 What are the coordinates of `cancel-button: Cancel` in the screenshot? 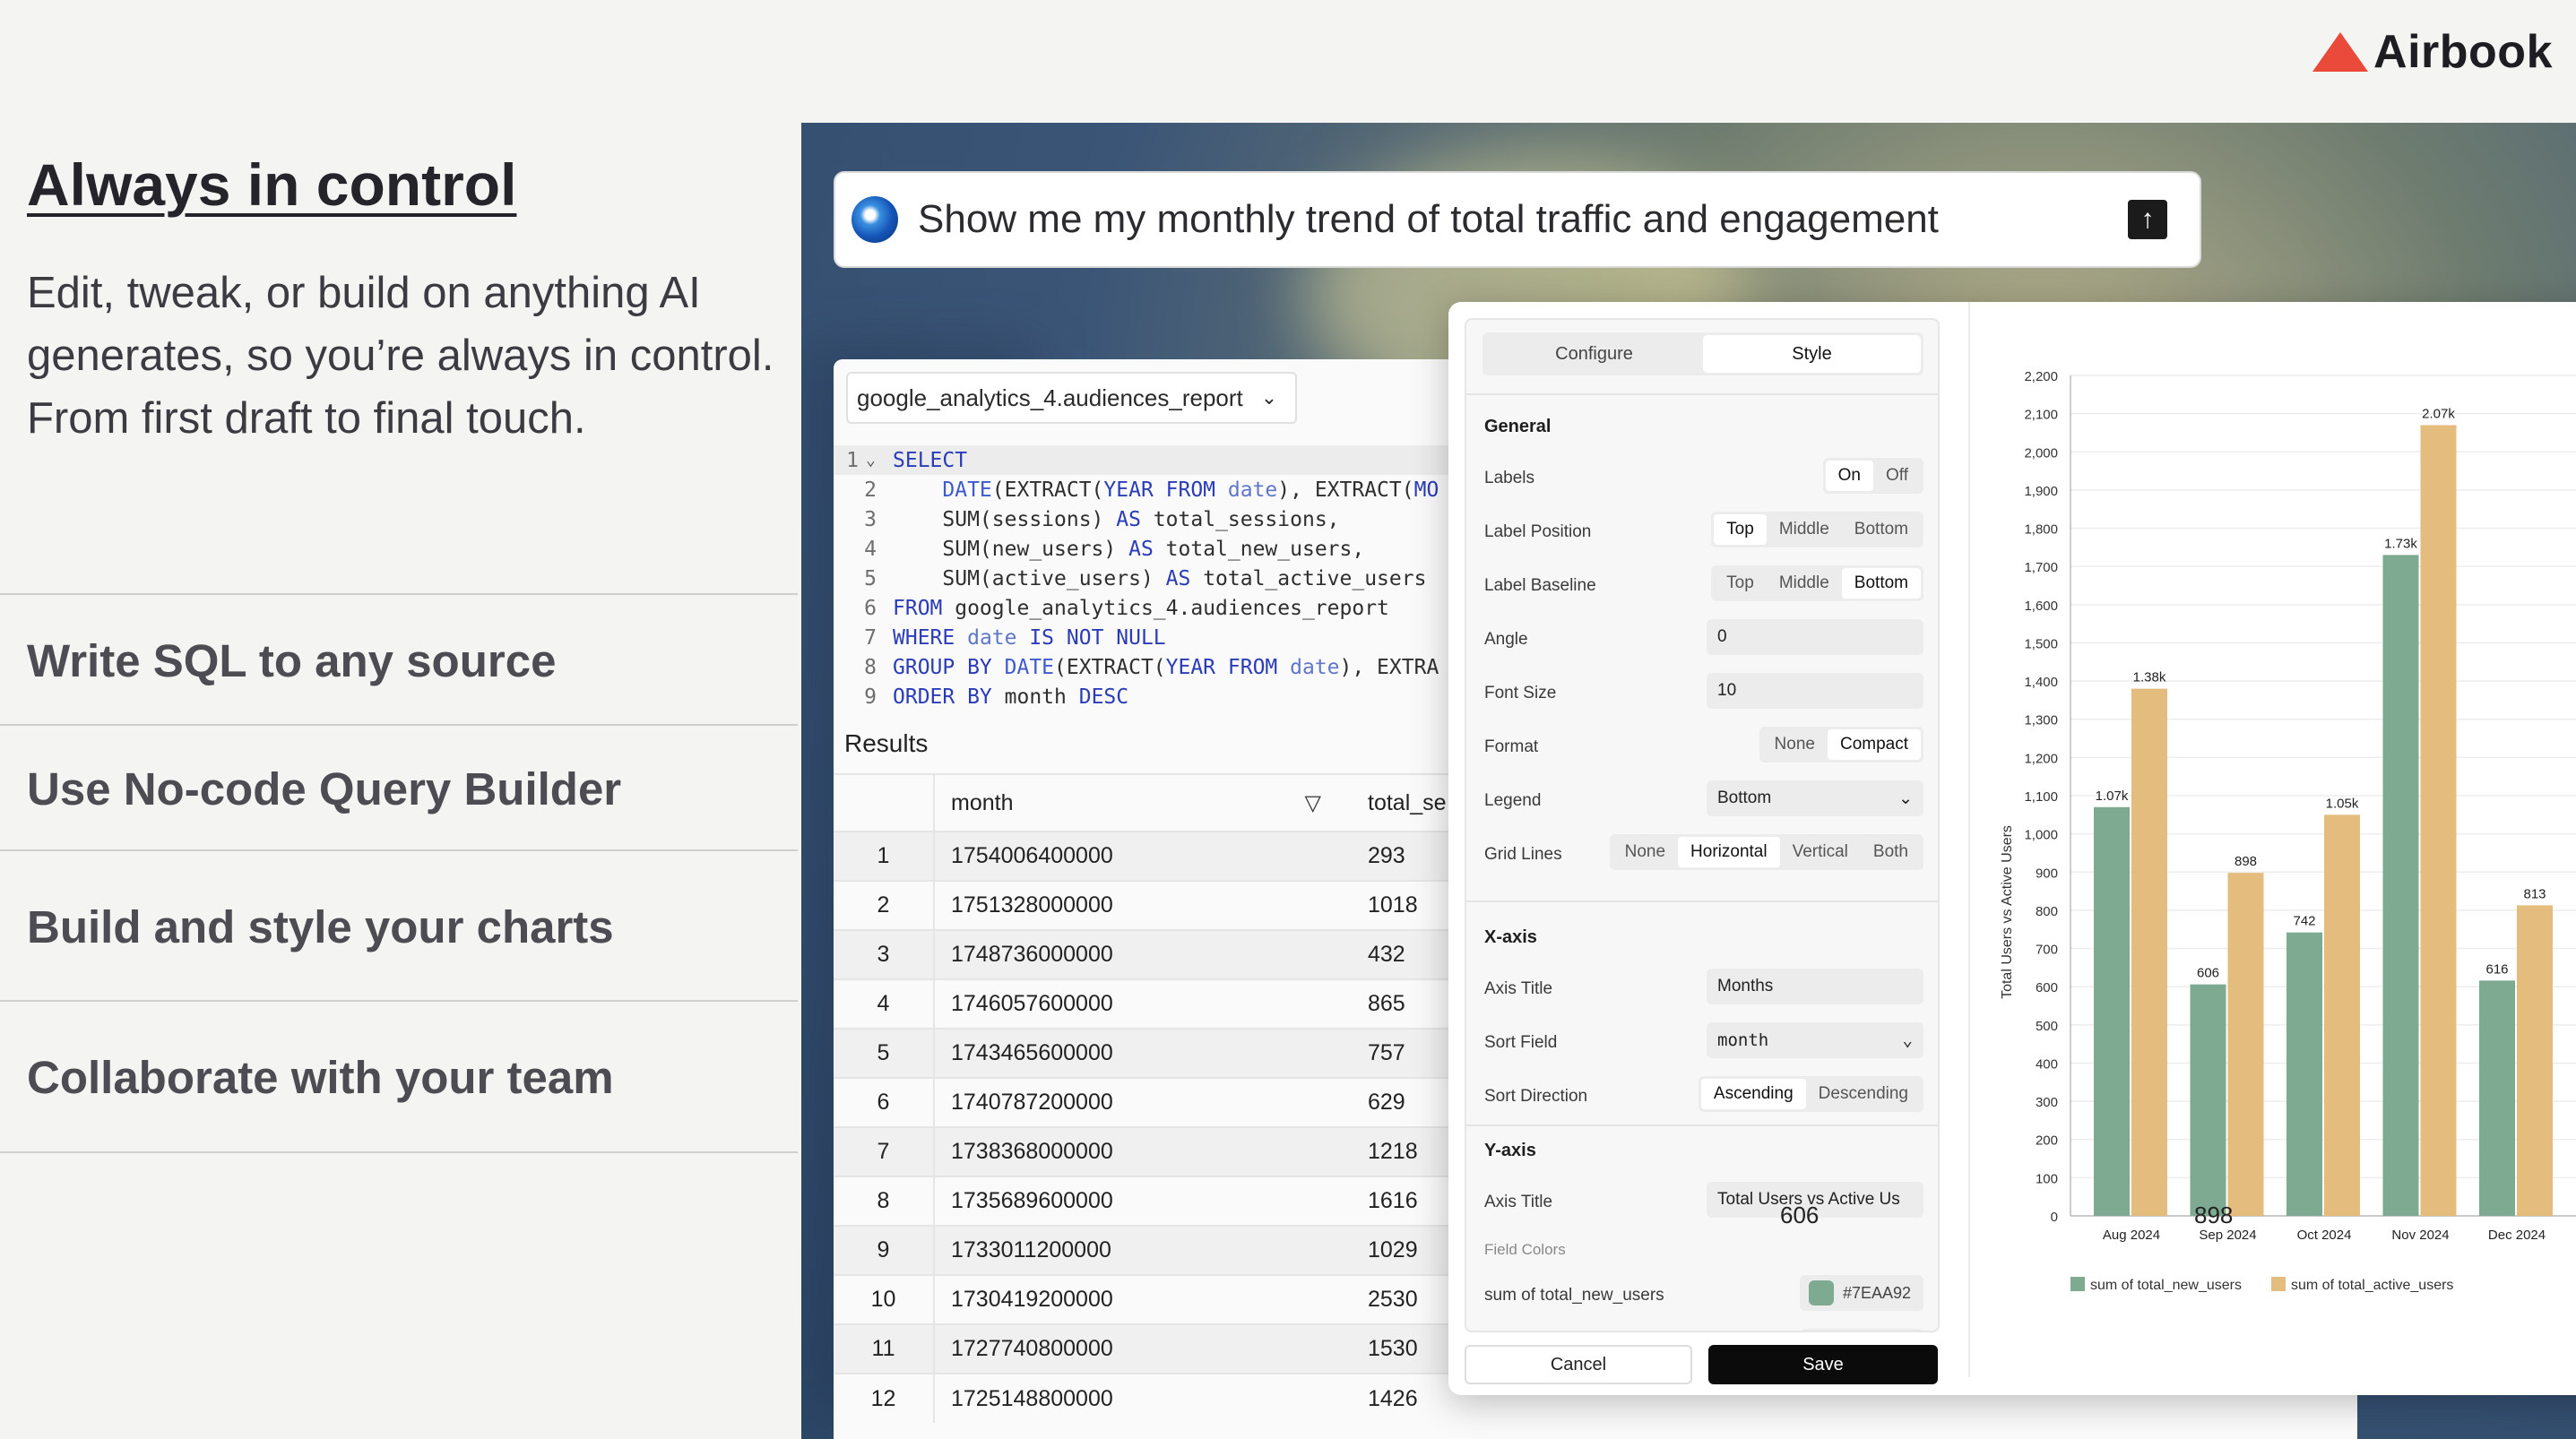 It's located at (1578, 1365).